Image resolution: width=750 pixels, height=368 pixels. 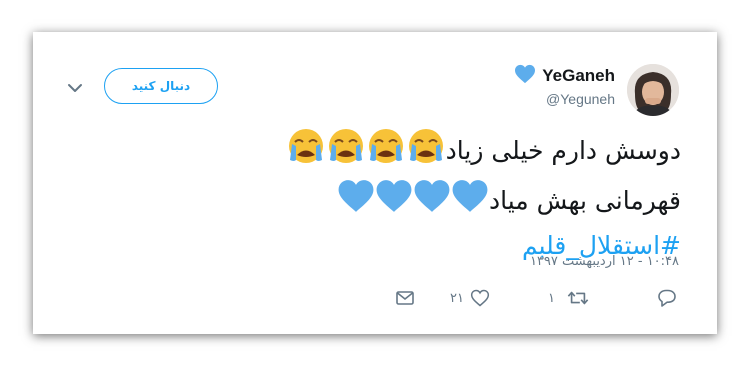 I want to click on follow-button: دنبال کنید, so click(x=161, y=86).